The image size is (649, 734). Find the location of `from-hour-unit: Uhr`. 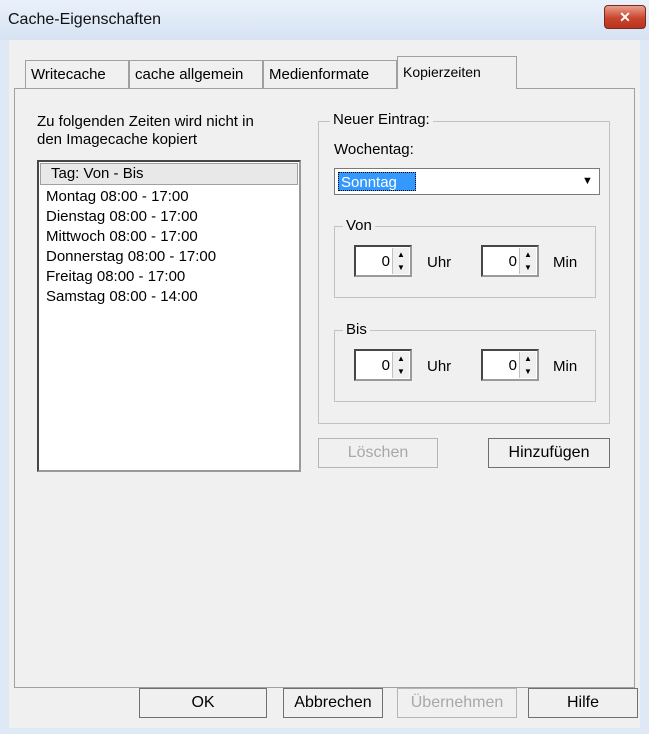

from-hour-unit: Uhr is located at coordinates (439, 262).